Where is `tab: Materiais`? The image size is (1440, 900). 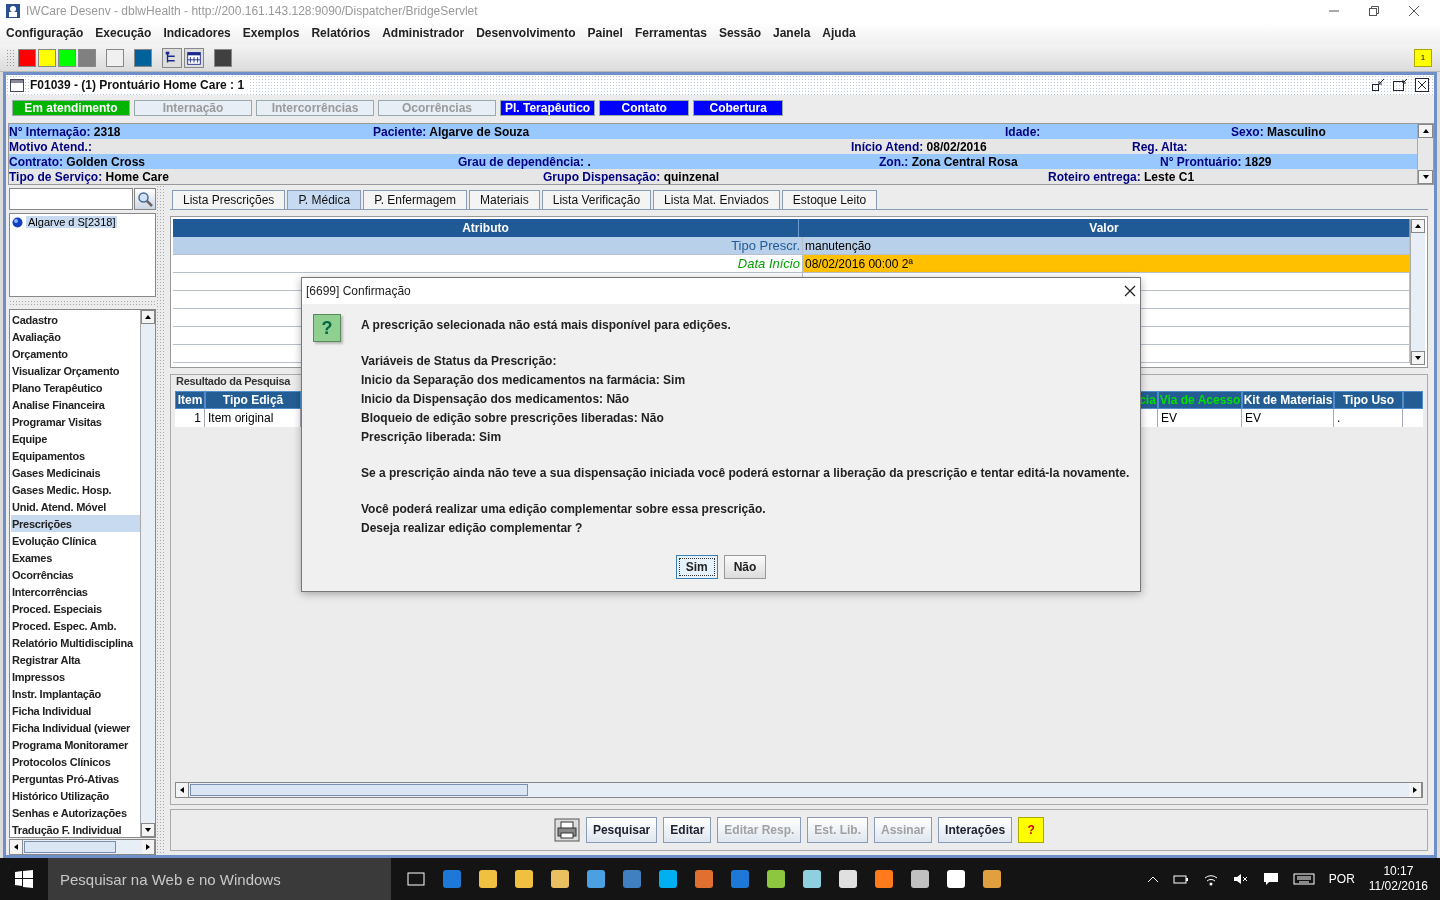
tab: Materiais is located at coordinates (504, 199).